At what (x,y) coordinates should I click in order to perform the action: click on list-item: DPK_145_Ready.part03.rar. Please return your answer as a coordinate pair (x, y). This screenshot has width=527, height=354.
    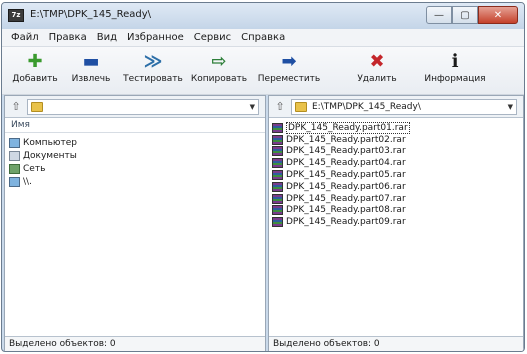
    Looking at the image, I should click on (341, 152).